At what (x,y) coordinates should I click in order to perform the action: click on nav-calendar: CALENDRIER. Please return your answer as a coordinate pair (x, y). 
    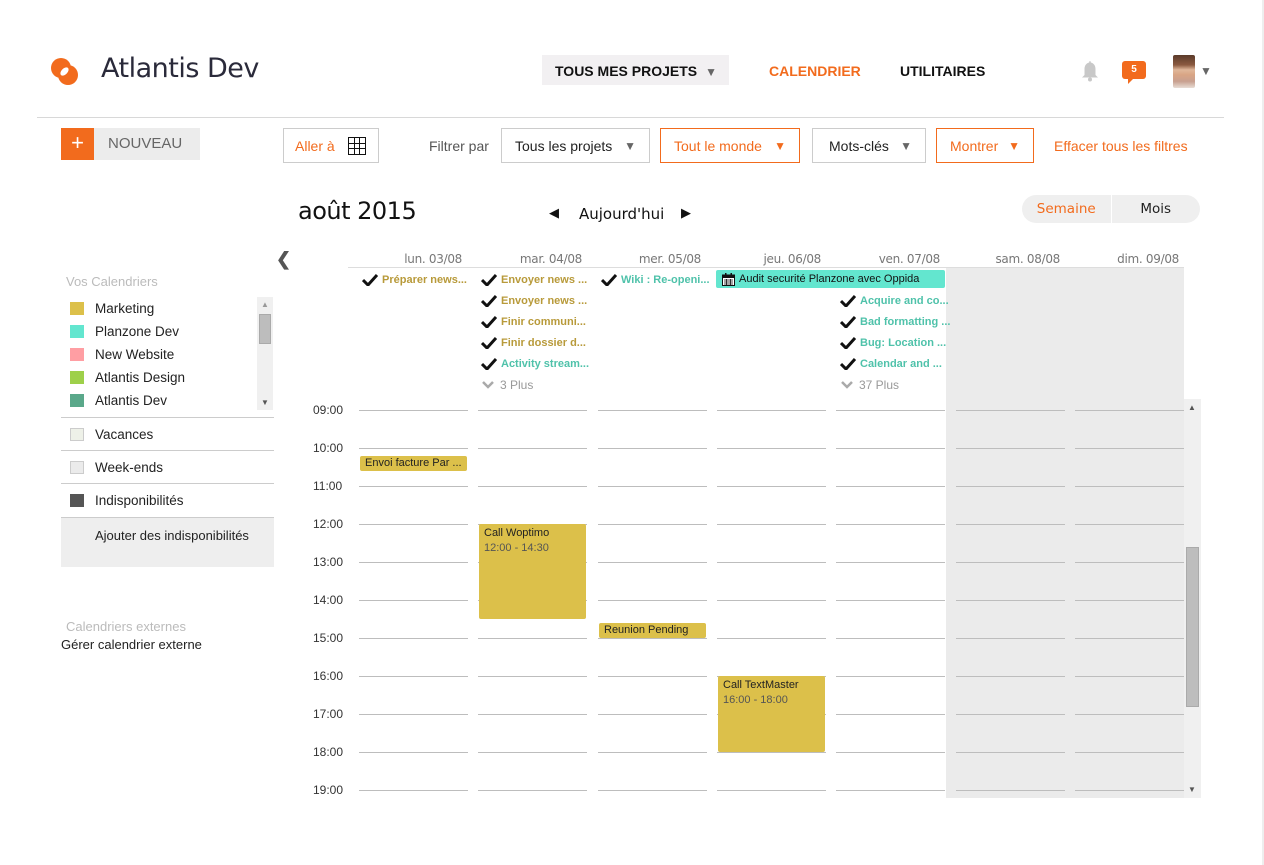
    Looking at the image, I should click on (815, 71).